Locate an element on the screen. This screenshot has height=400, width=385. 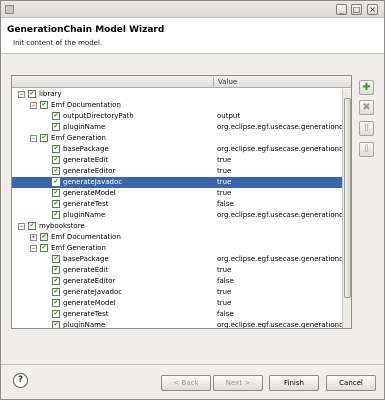
column-separator is located at coordinates (213, 82).